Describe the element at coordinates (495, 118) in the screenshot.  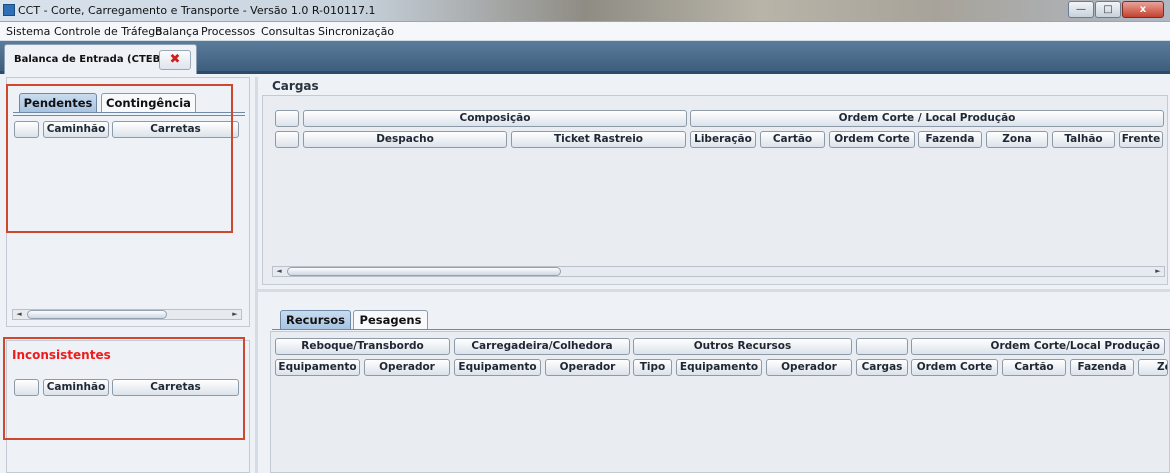
I see `cargas-group-composicao: Composição` at that location.